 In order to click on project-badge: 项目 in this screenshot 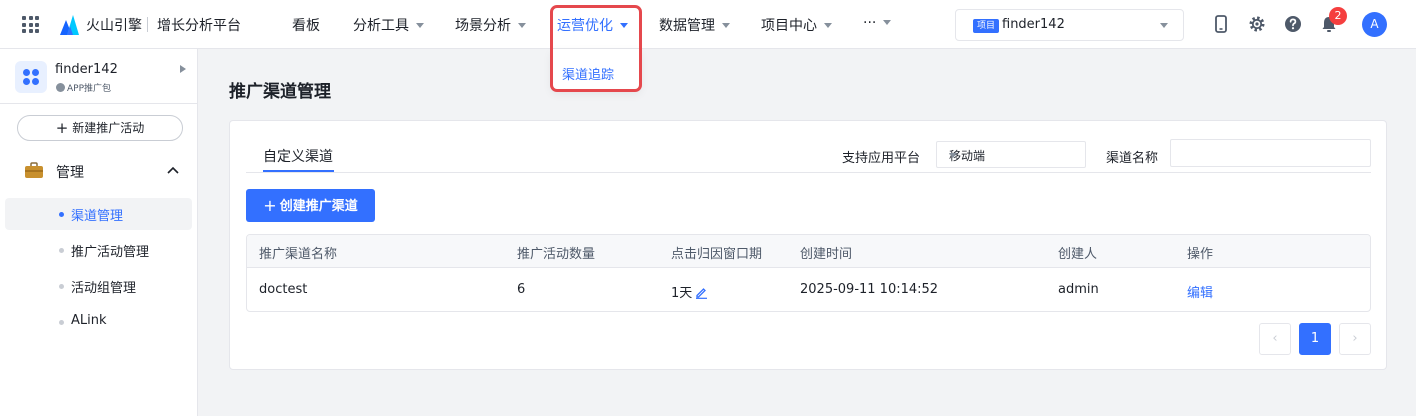, I will do `click(986, 26)`.